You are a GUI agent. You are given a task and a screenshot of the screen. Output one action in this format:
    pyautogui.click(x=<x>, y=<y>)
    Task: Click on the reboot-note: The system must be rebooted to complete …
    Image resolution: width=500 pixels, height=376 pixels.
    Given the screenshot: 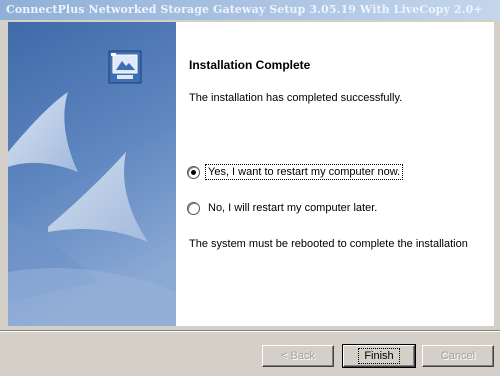 What is the action you would take?
    pyautogui.click(x=328, y=244)
    